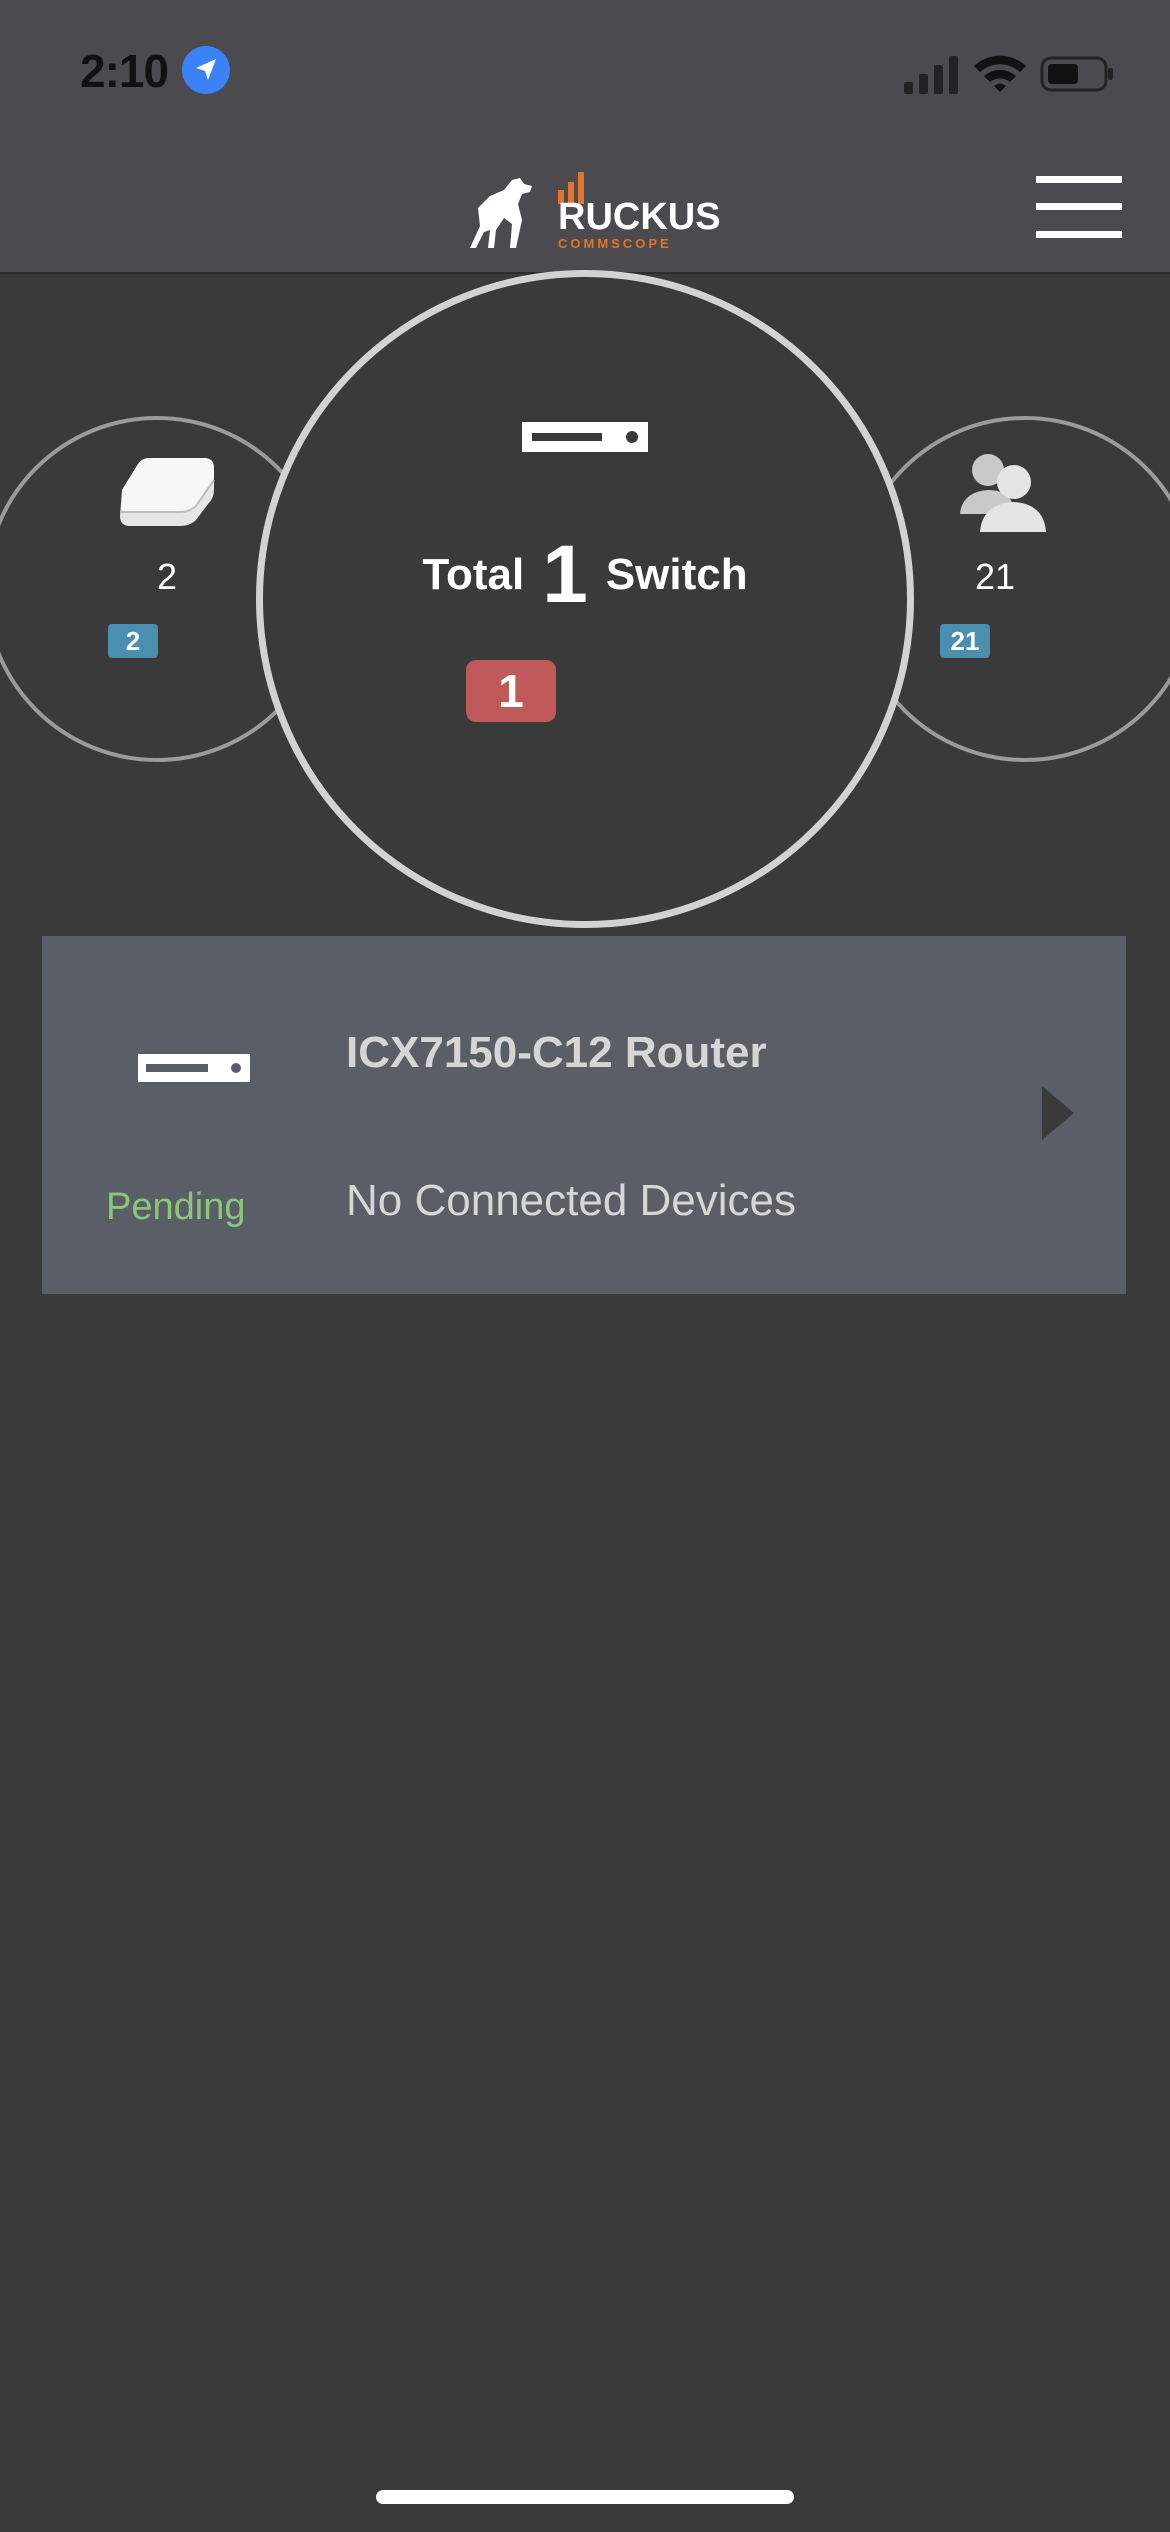  What do you see at coordinates (585, 2497) in the screenshot?
I see `home-indicator` at bounding box center [585, 2497].